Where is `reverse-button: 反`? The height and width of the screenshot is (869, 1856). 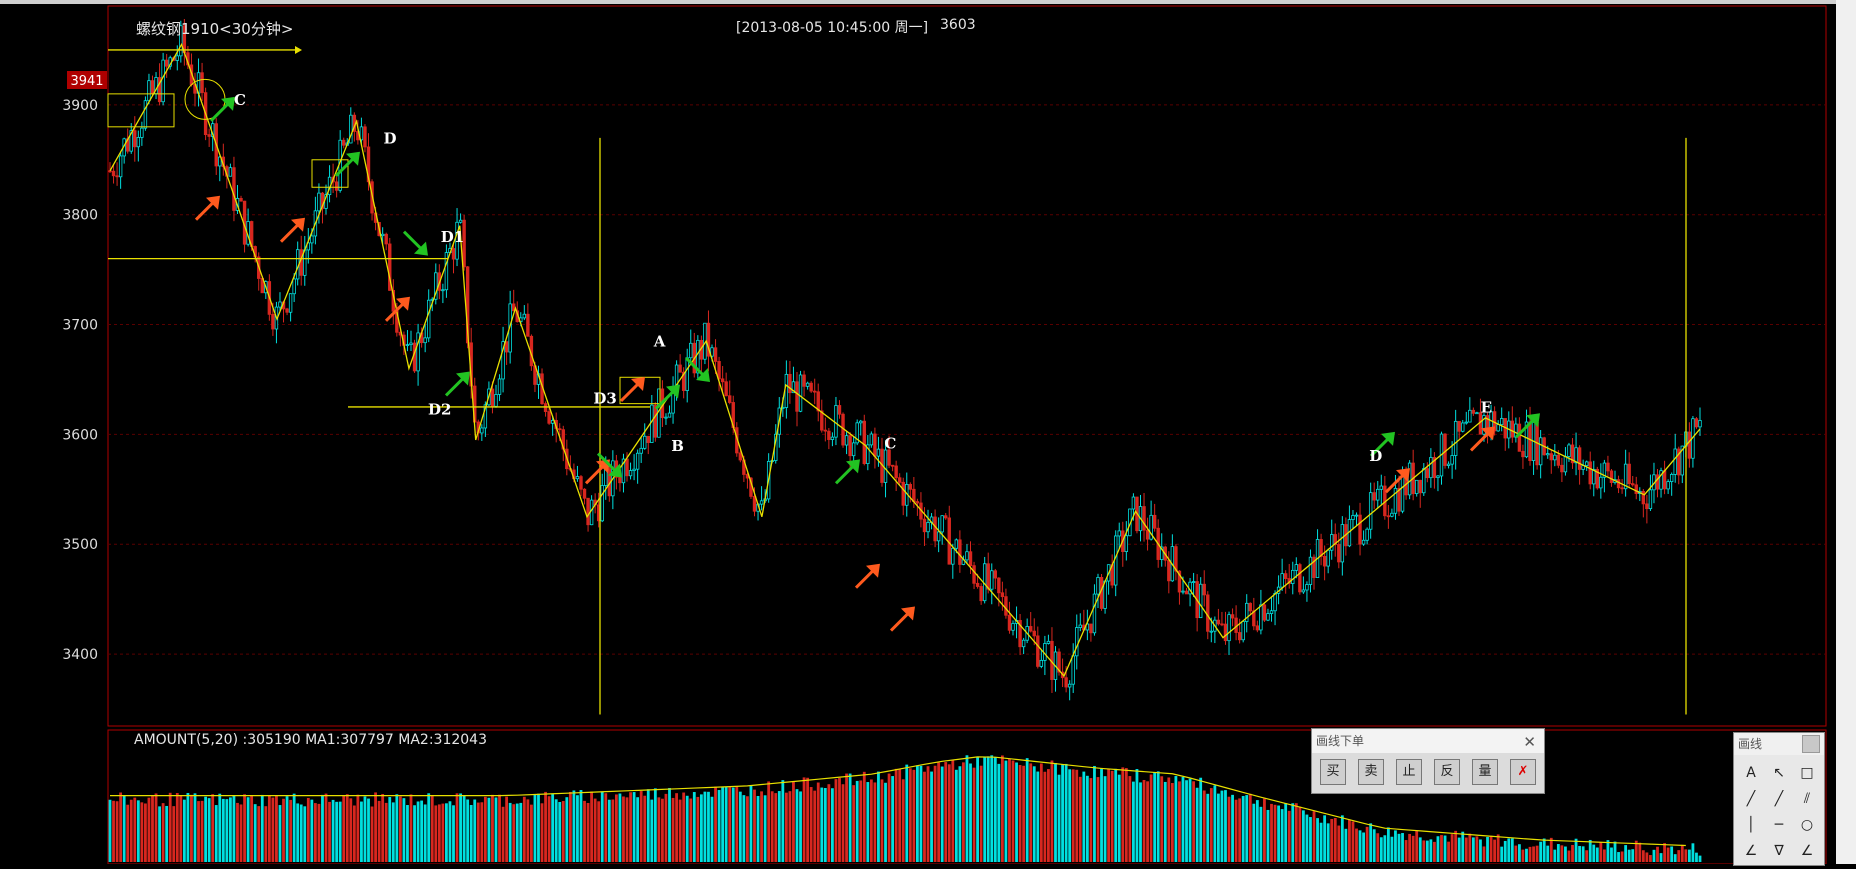
reverse-button: 反 is located at coordinates (1447, 772).